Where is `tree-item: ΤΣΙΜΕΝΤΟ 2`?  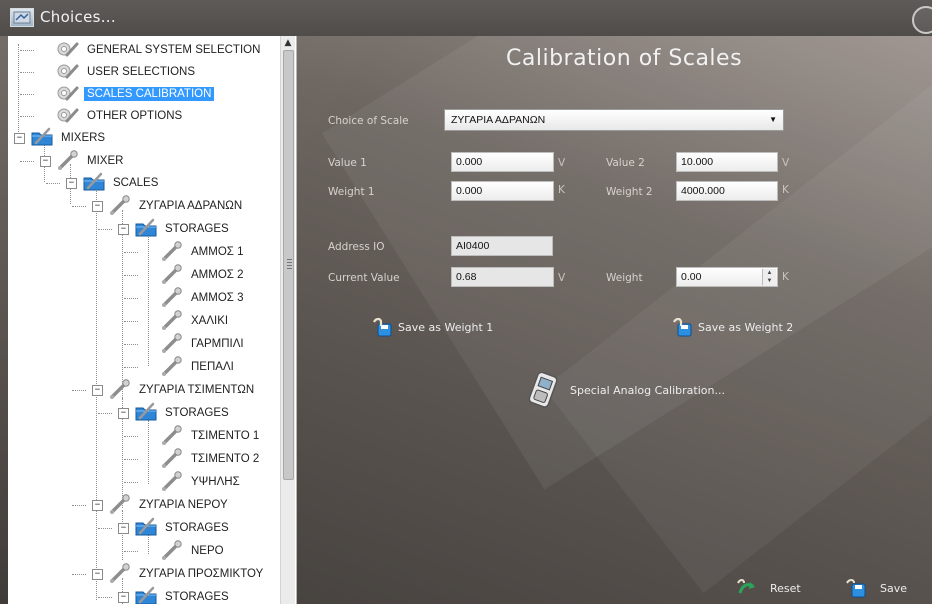 tree-item: ΤΣΙΜΕΝΤΟ 2 is located at coordinates (211, 458).